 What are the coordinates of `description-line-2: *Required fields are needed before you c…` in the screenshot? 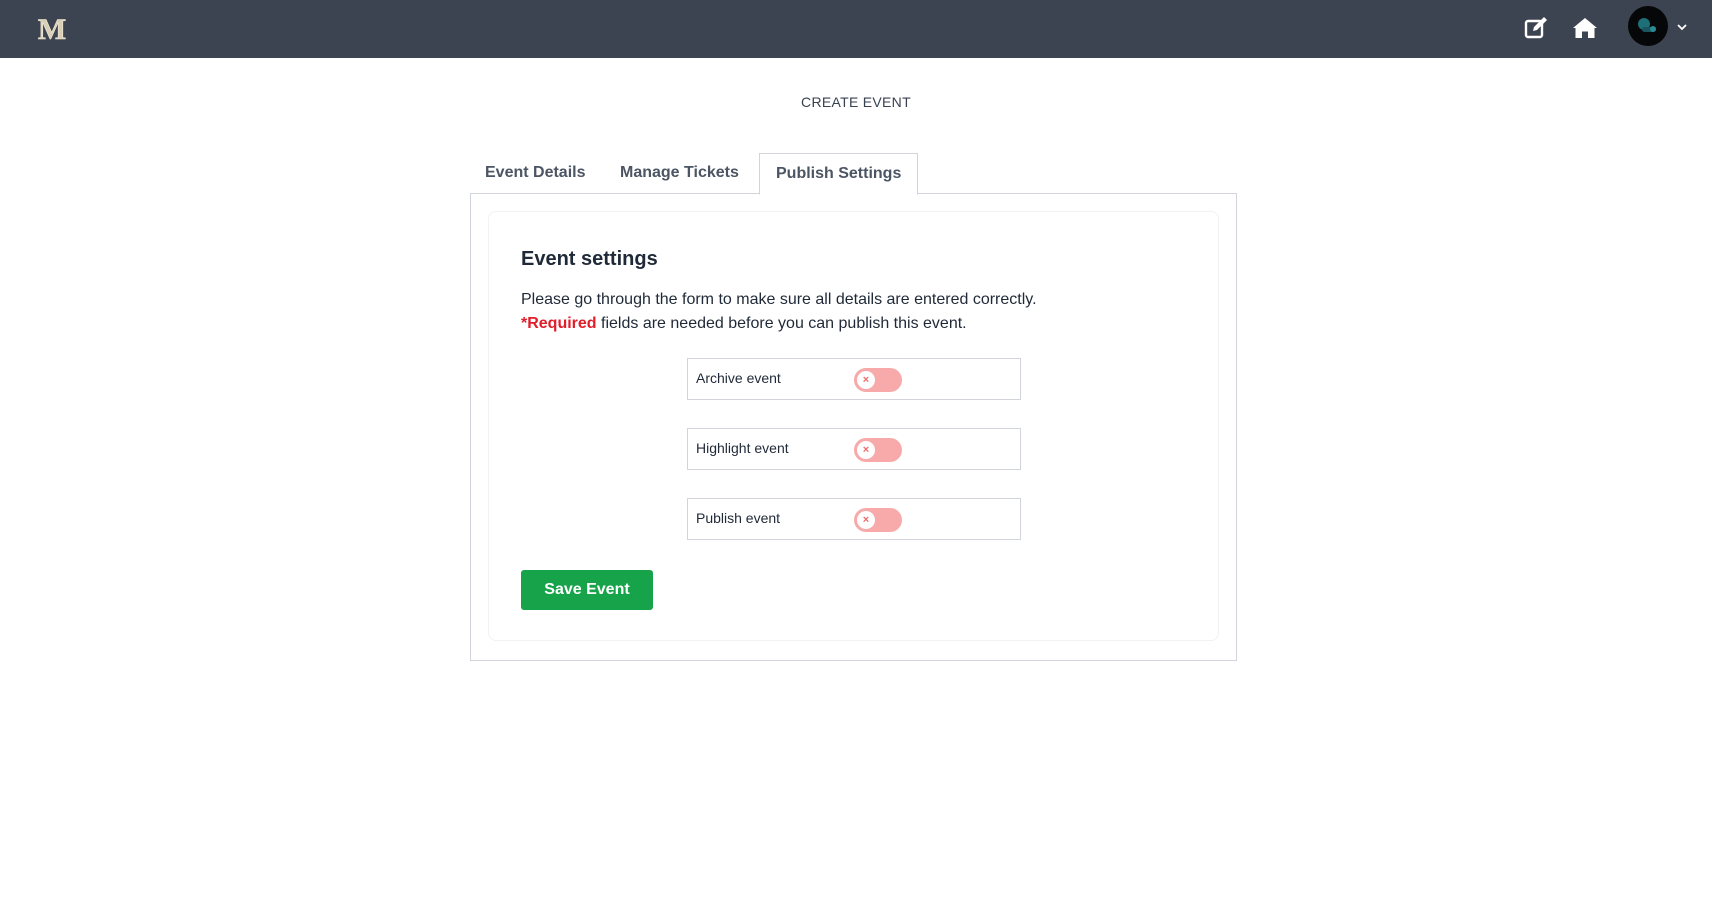 It's located at (861, 324).